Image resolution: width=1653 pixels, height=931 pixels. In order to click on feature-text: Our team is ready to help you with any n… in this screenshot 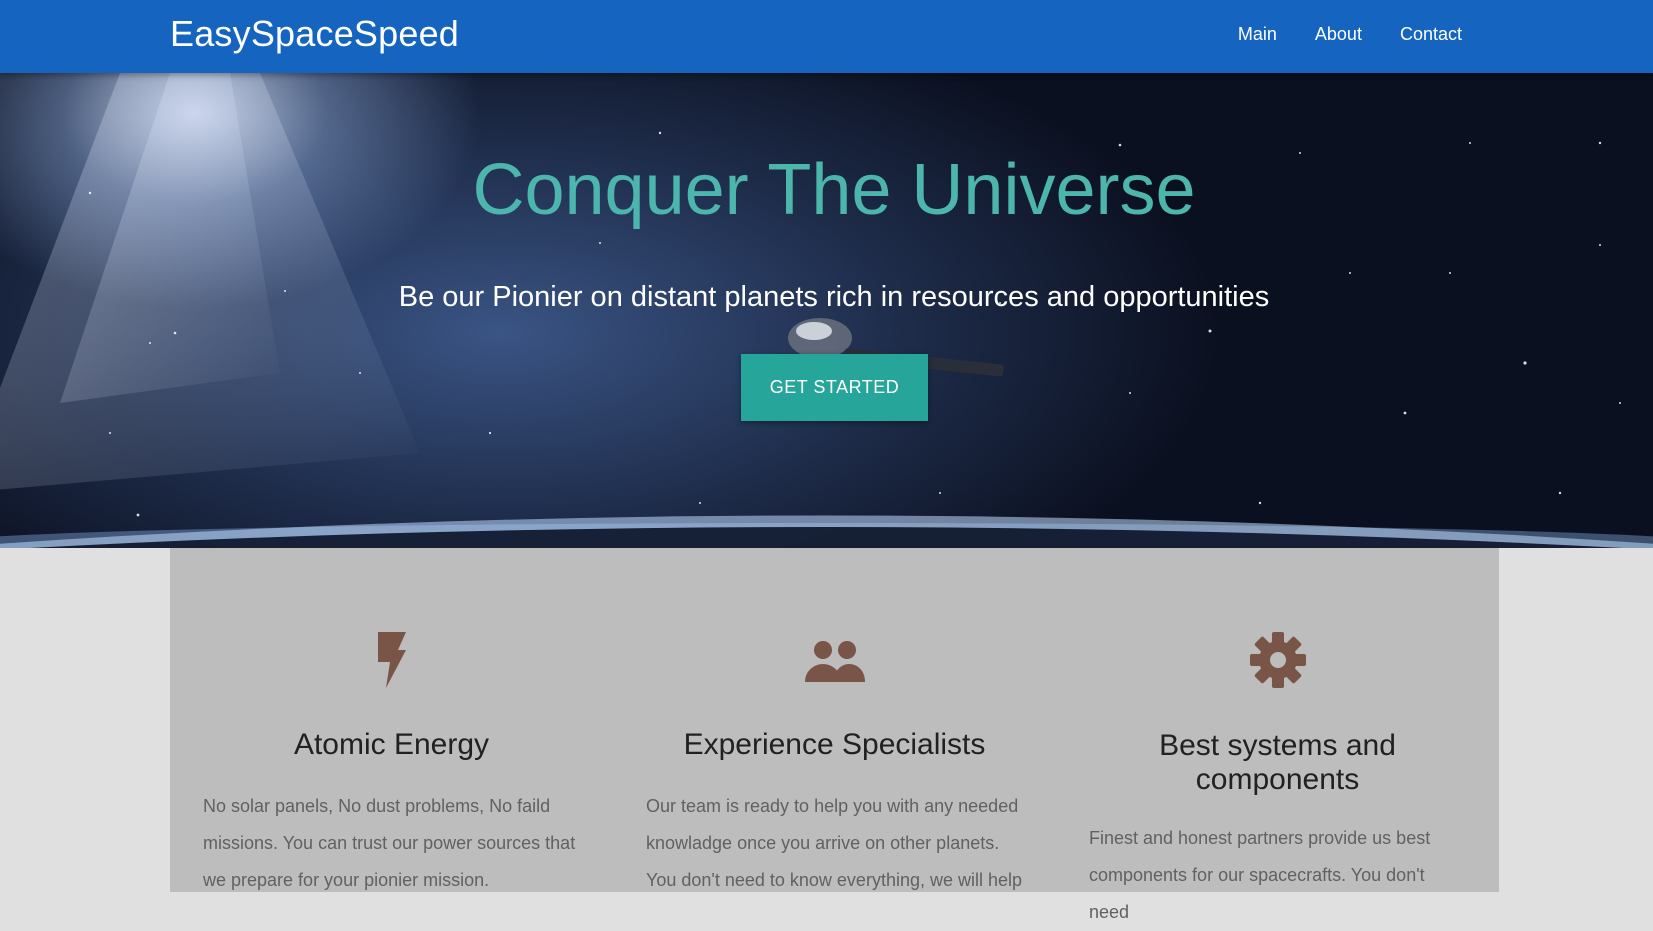, I will do `click(834, 843)`.